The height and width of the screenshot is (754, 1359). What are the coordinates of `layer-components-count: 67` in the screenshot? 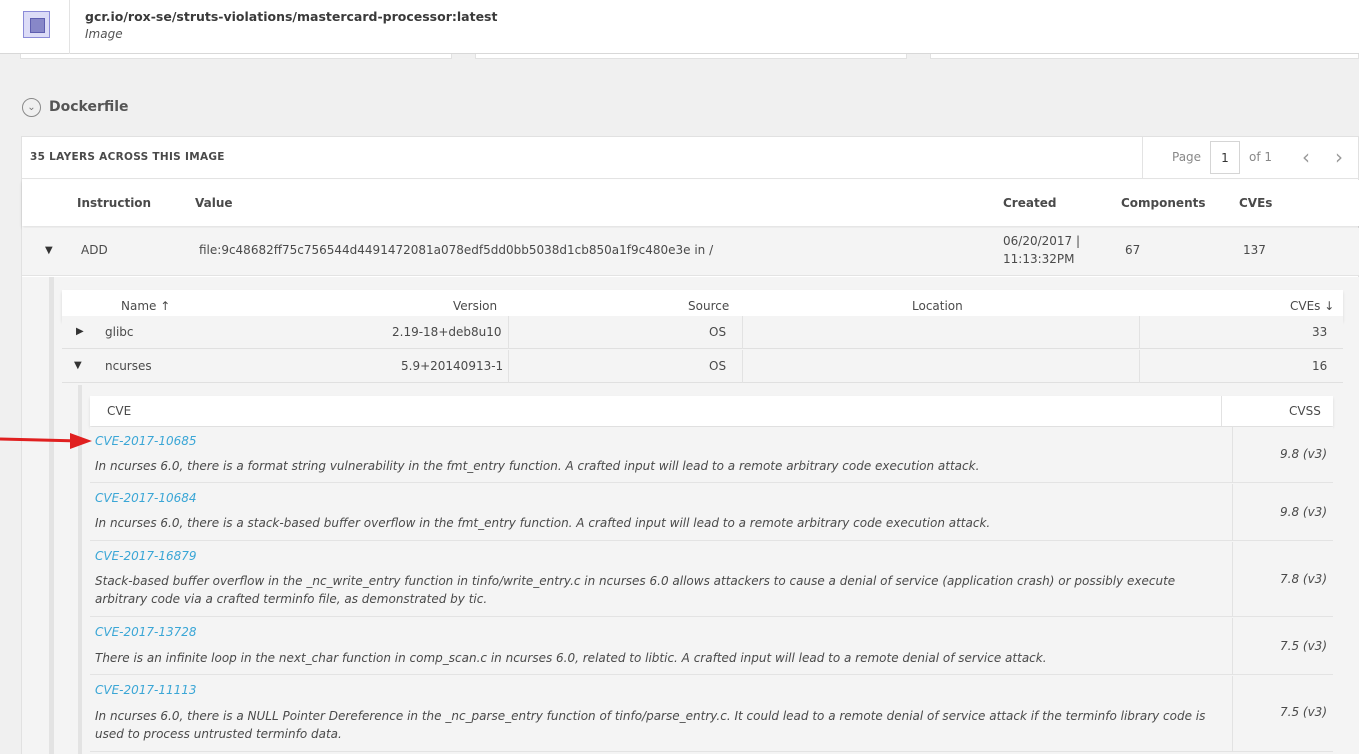 It's located at (1133, 250).